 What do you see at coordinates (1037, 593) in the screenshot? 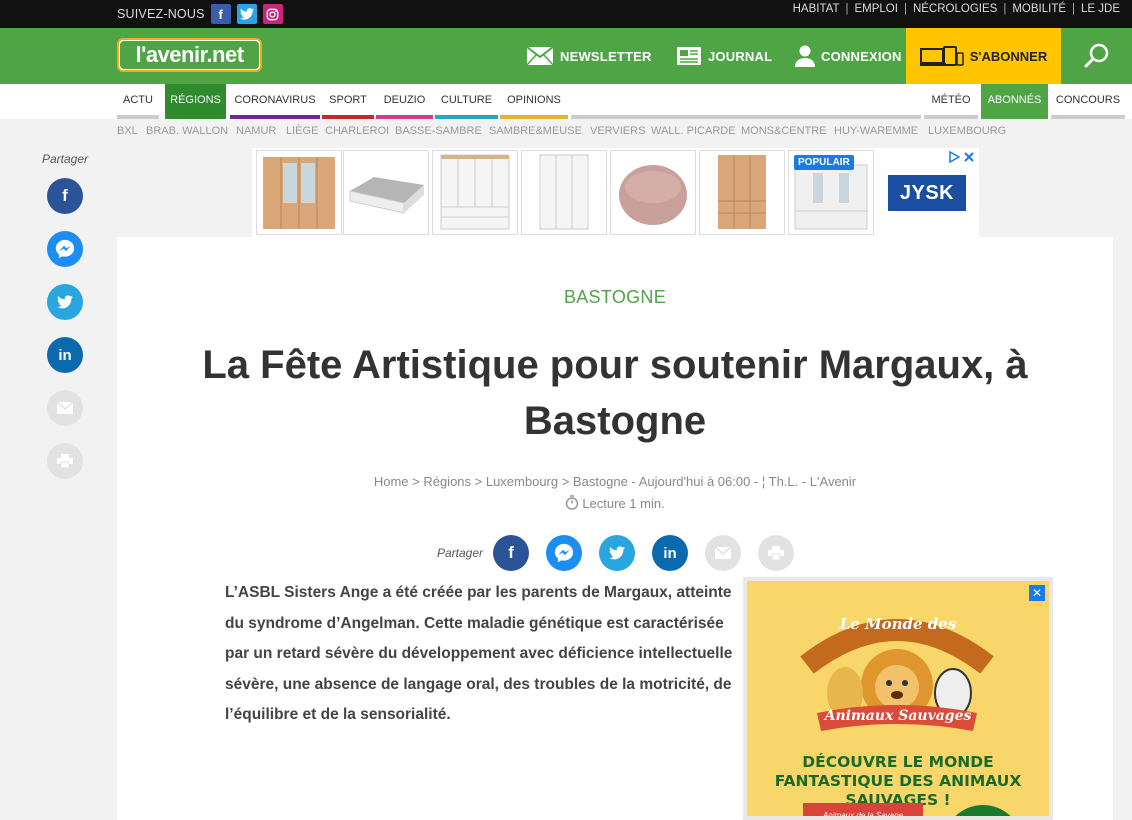
I see `ad-close-icon: ✕` at bounding box center [1037, 593].